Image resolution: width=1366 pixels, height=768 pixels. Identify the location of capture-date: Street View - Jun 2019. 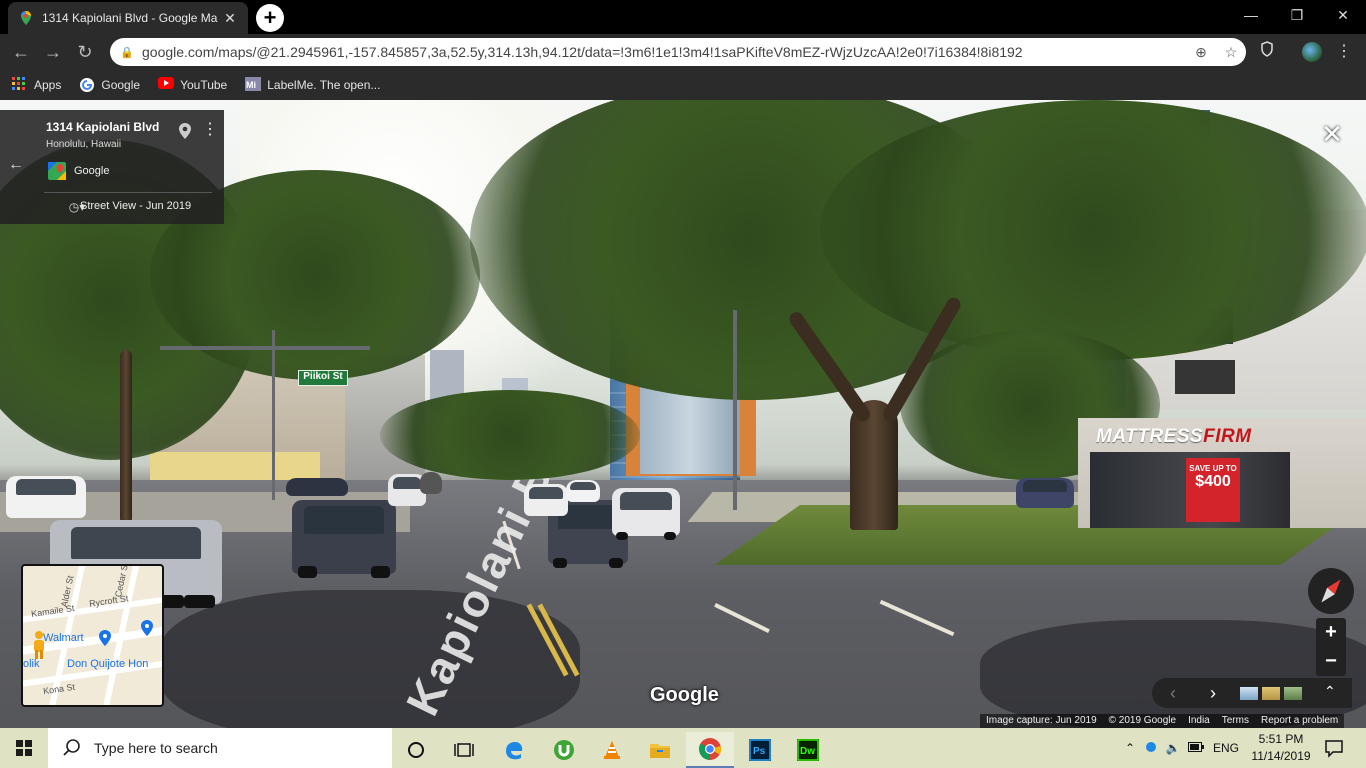
(135, 206).